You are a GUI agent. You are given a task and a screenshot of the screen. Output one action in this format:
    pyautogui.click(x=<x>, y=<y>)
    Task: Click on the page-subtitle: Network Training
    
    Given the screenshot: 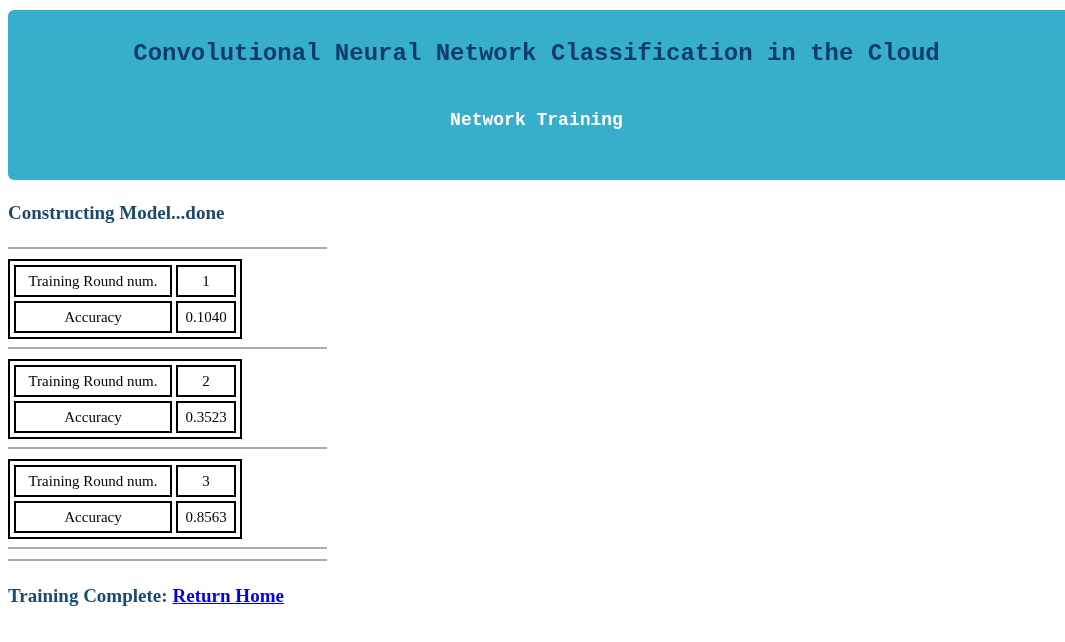 What is the action you would take?
    pyautogui.click(x=536, y=120)
    